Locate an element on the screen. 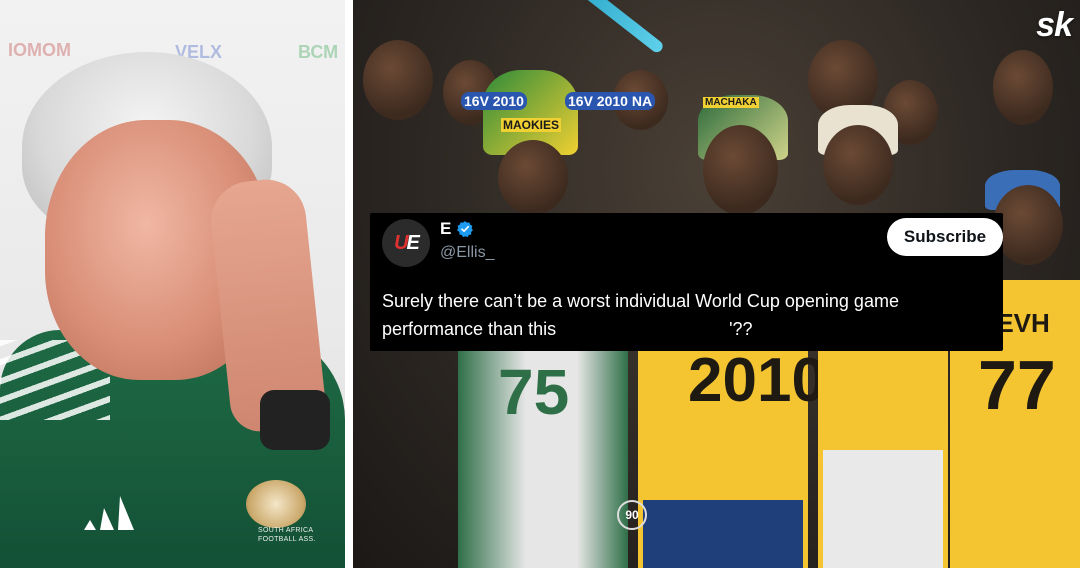 The height and width of the screenshot is (568, 1080). avatar: UE is located at coordinates (406, 243).